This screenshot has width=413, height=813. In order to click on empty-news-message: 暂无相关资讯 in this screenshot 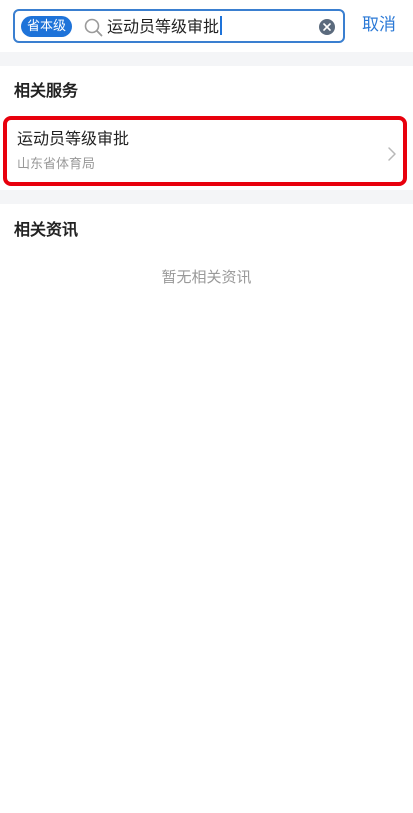, I will do `click(206, 277)`.